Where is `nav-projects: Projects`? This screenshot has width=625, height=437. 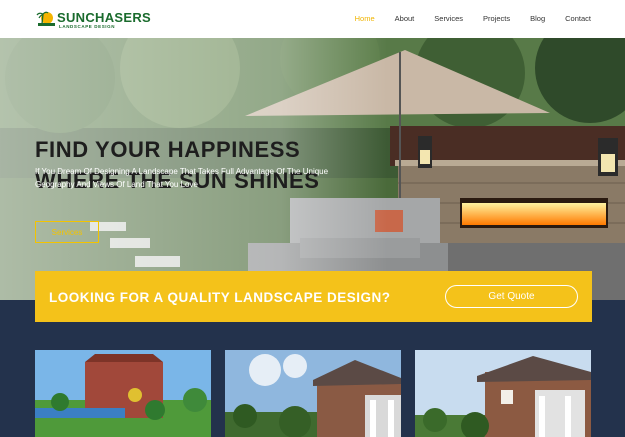
nav-projects: Projects is located at coordinates (496, 18).